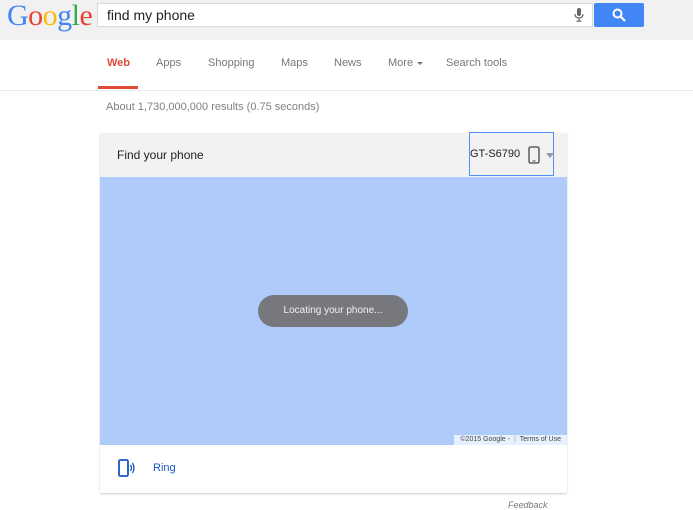  What do you see at coordinates (160, 155) in the screenshot?
I see `card-title: Find your phone` at bounding box center [160, 155].